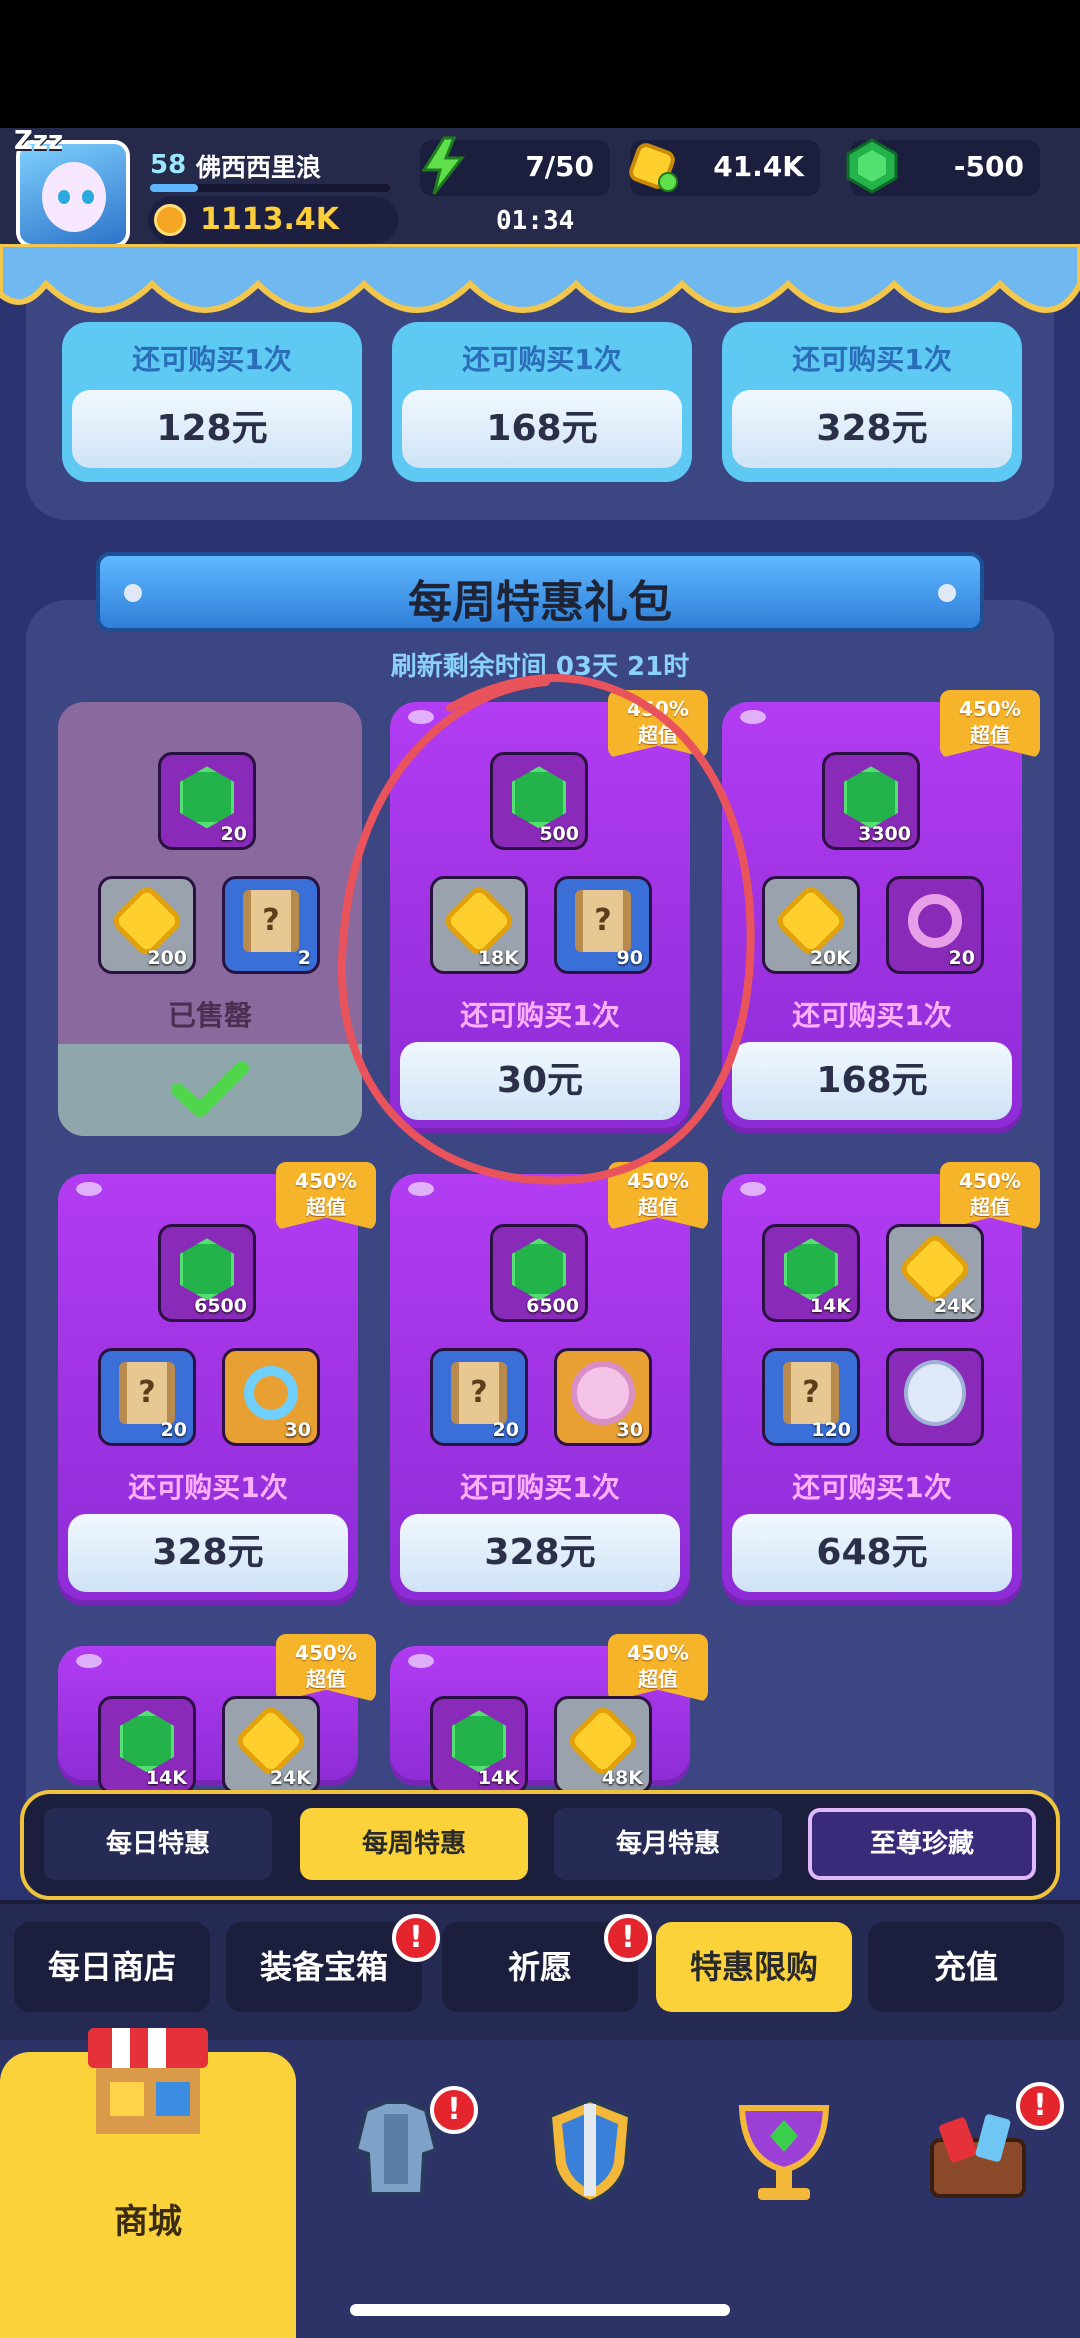  Describe the element at coordinates (988, 166) in the screenshot. I see `gem-value: -500` at that location.